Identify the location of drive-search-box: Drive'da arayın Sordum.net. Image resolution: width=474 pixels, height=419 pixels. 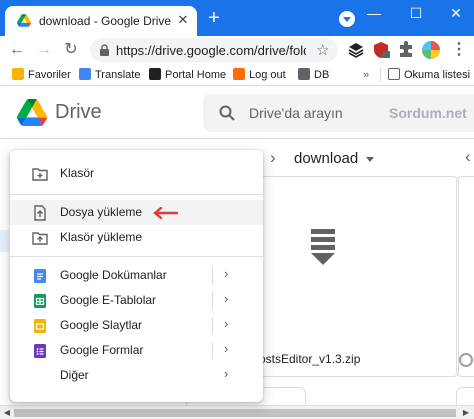
(338, 113).